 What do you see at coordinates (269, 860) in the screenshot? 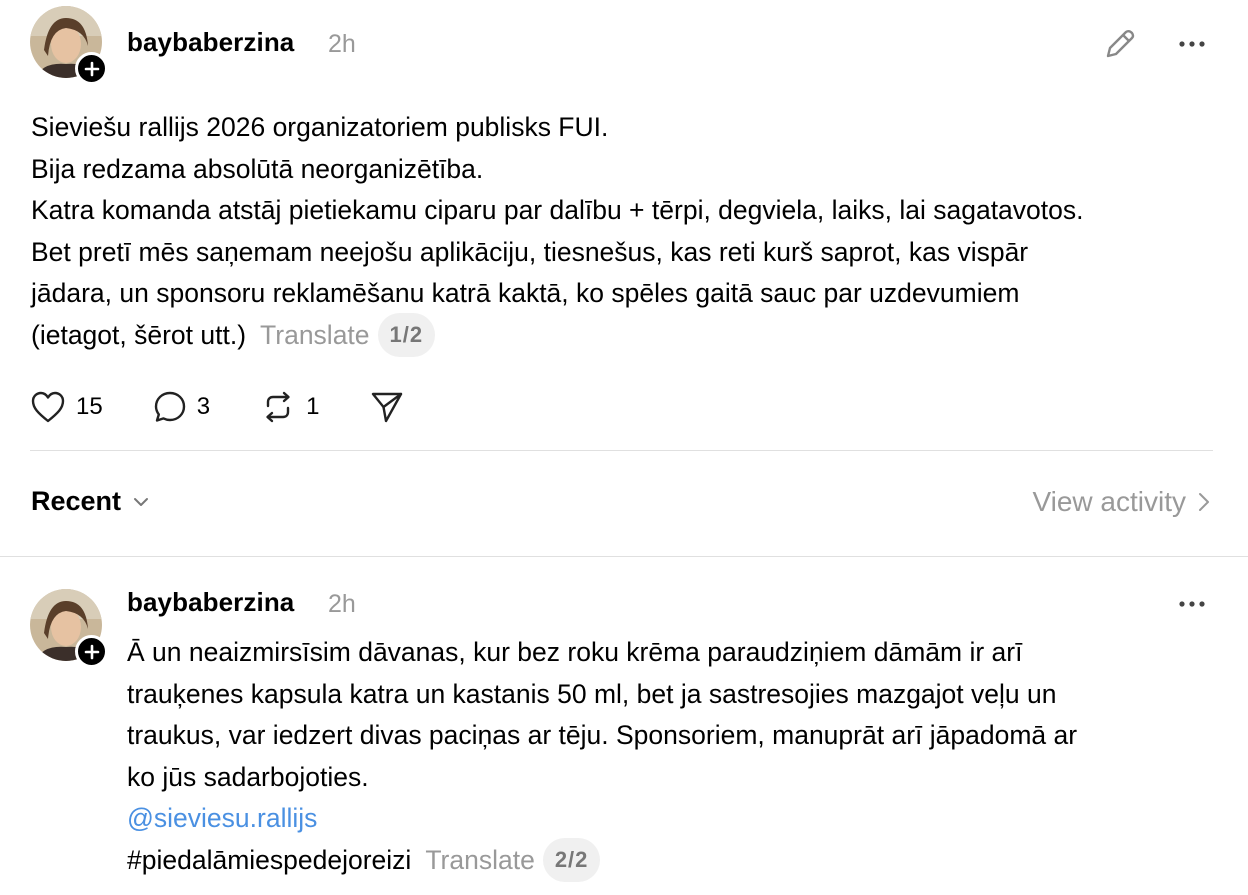
I see `hashtag-link: #piedalāmiespedejoreizi` at bounding box center [269, 860].